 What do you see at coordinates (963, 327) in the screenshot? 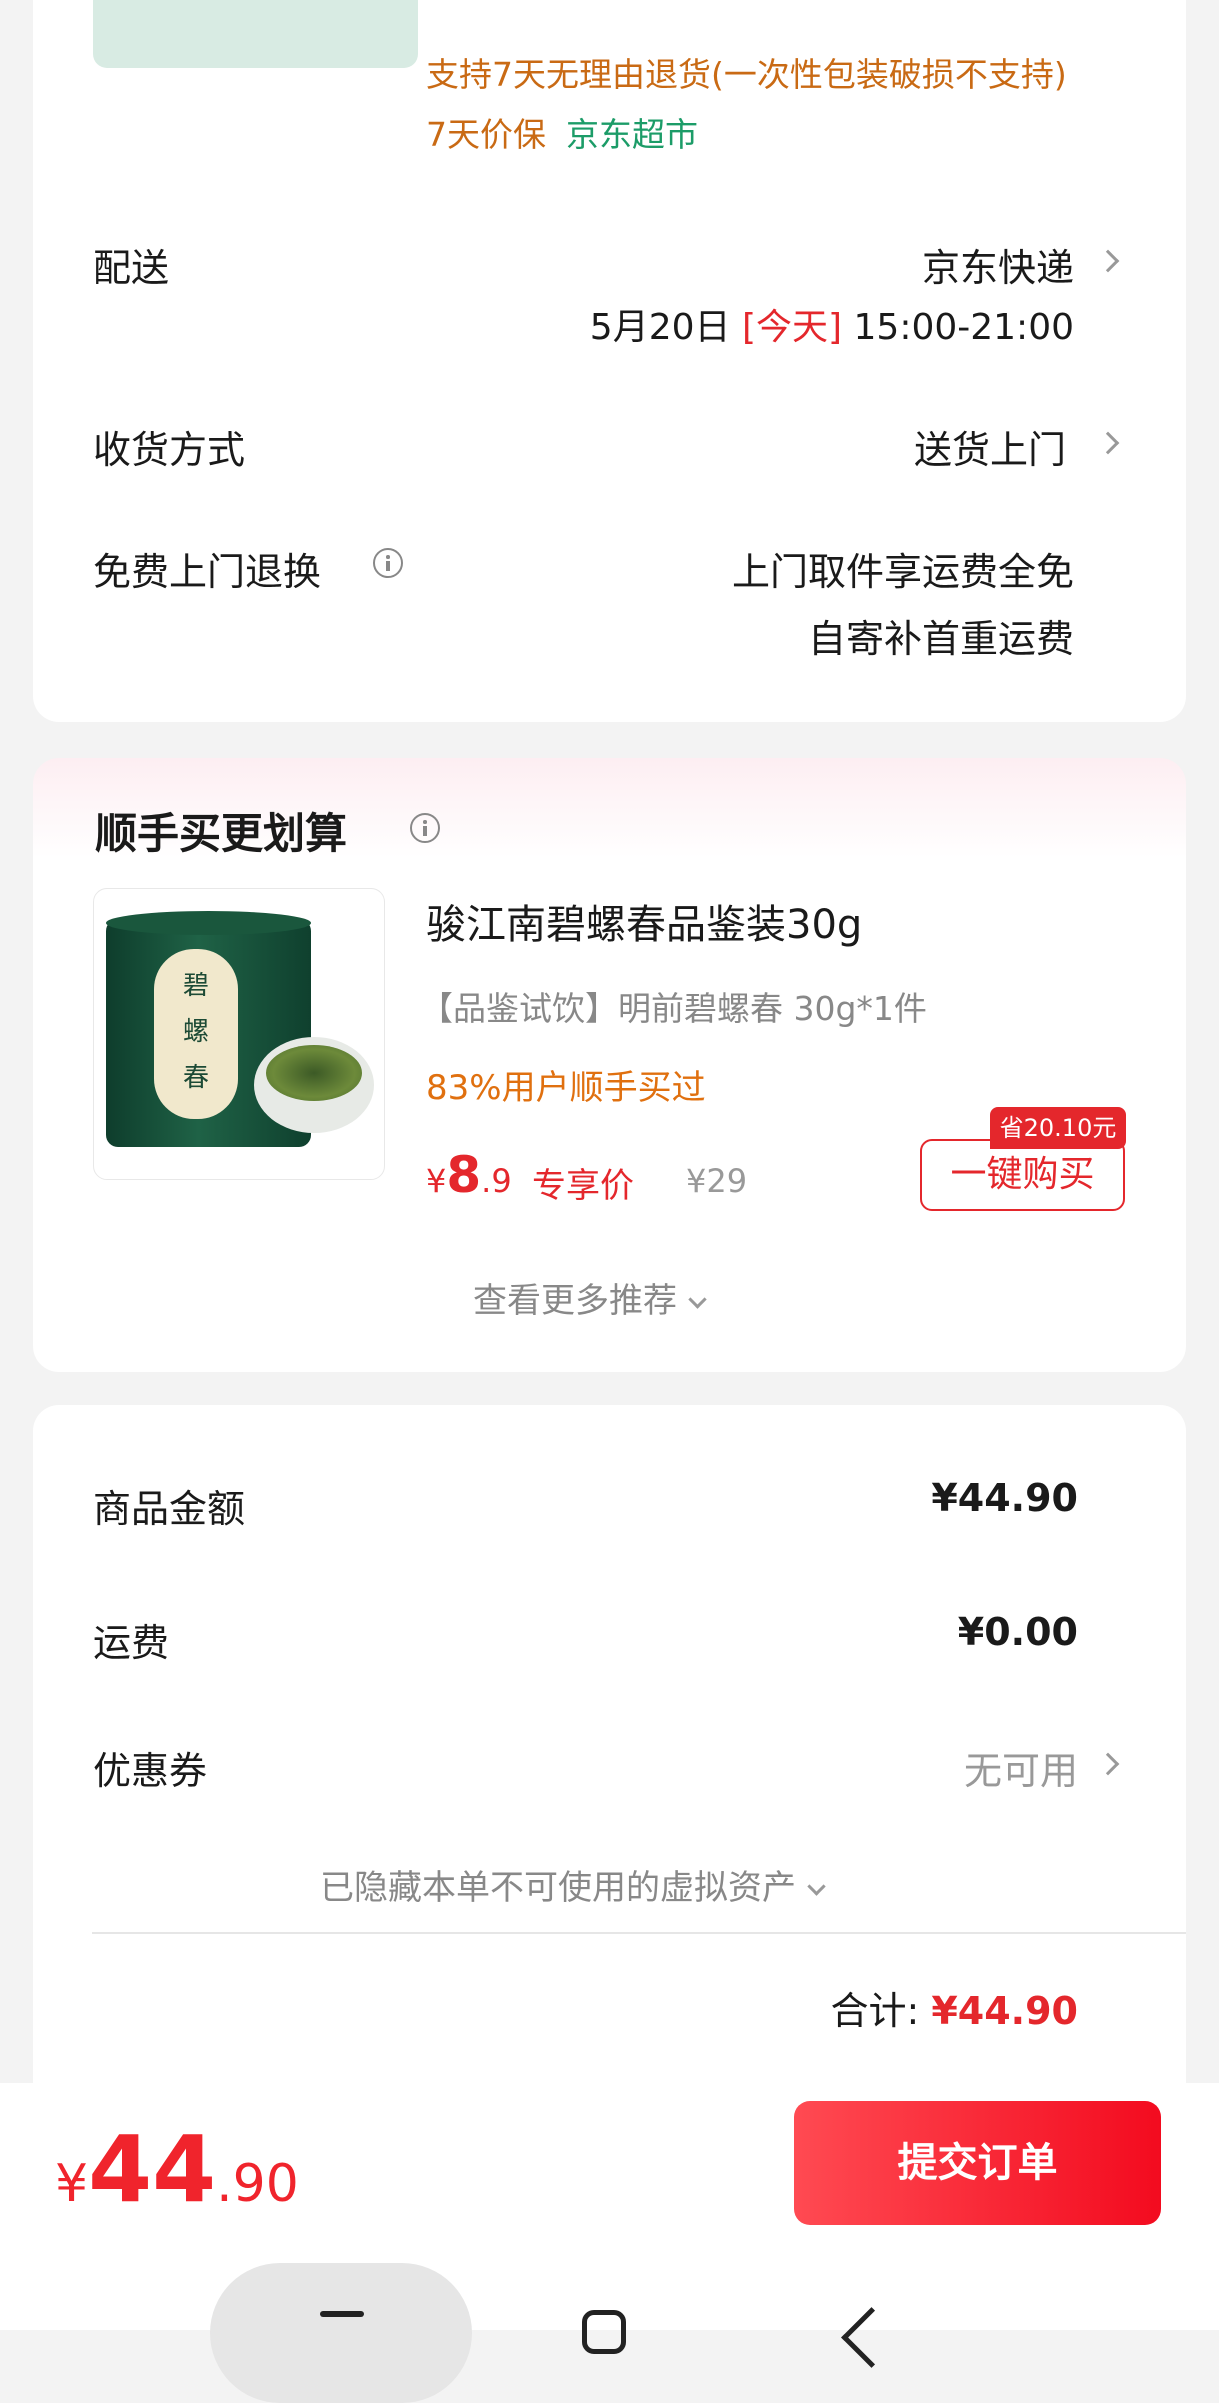
I see `delivery-window: 15:00-21:00` at bounding box center [963, 327].